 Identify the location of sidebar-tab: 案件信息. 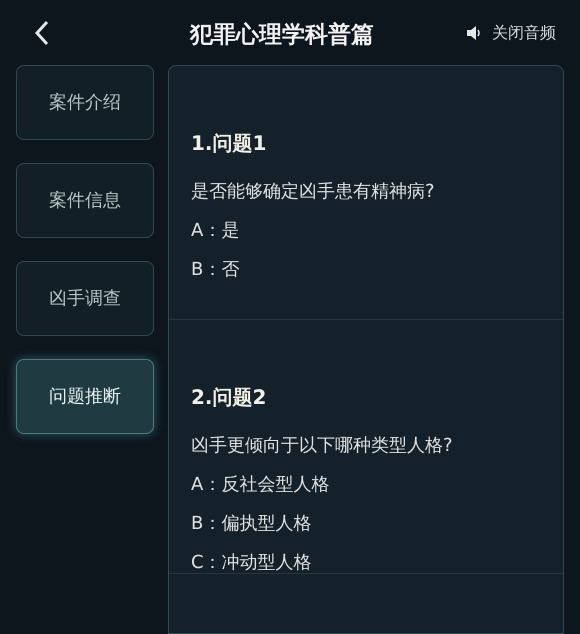
(85, 200).